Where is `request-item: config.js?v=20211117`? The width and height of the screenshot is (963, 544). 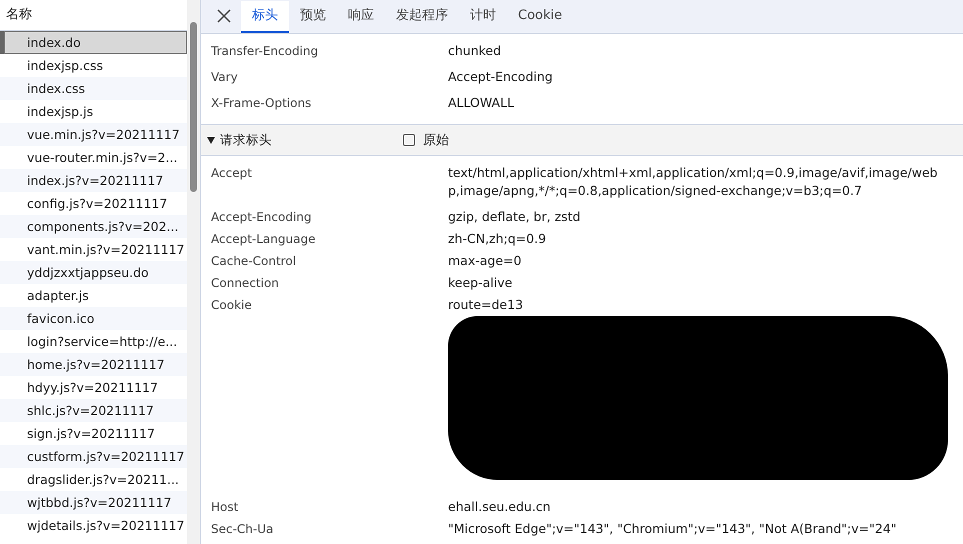 request-item: config.js?v=20211117 is located at coordinates (93, 203).